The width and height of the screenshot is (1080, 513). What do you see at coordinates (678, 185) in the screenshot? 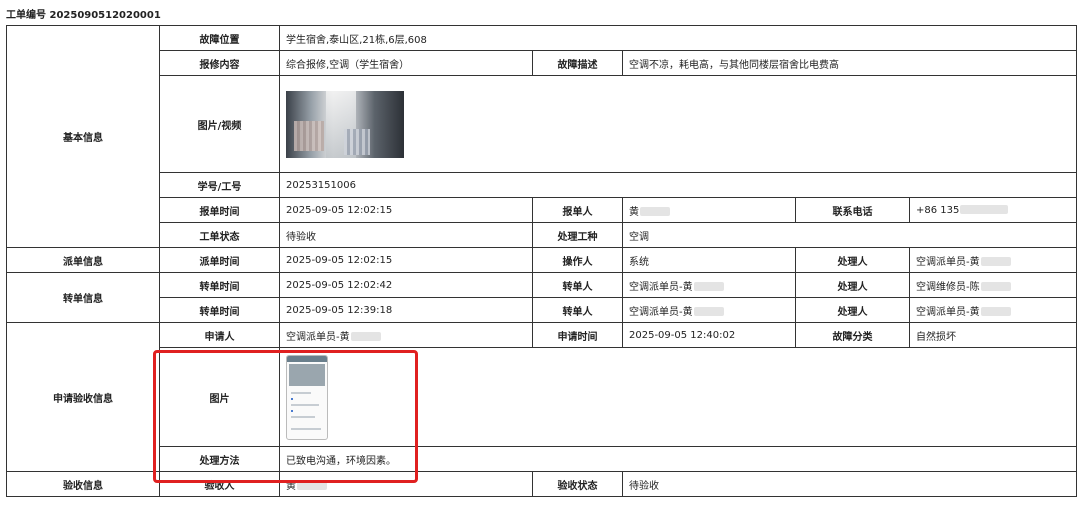
I see `value-id: 20253151006` at bounding box center [678, 185].